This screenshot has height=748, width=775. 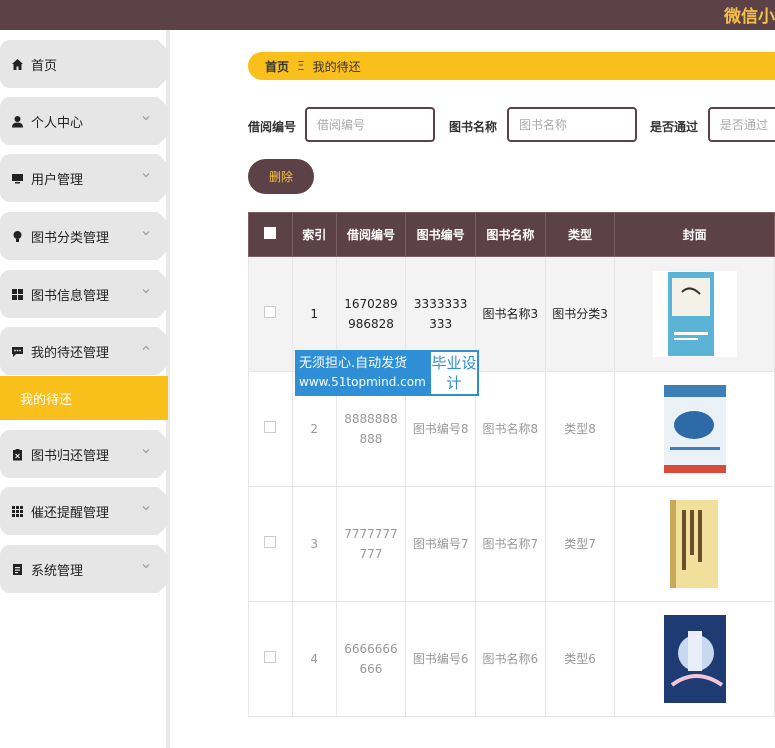 I want to click on table-header-row: 索引 借阅编号 图书编号 图书名称 类型 封面, so click(x=511, y=234).